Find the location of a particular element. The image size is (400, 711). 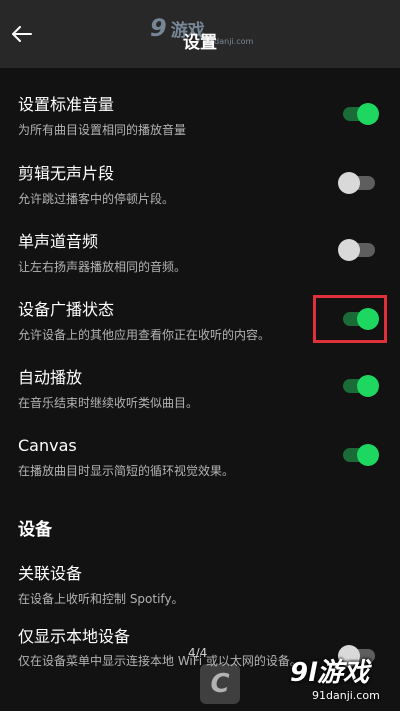

watermark-brand: 9l游戏 is located at coordinates (330, 673).